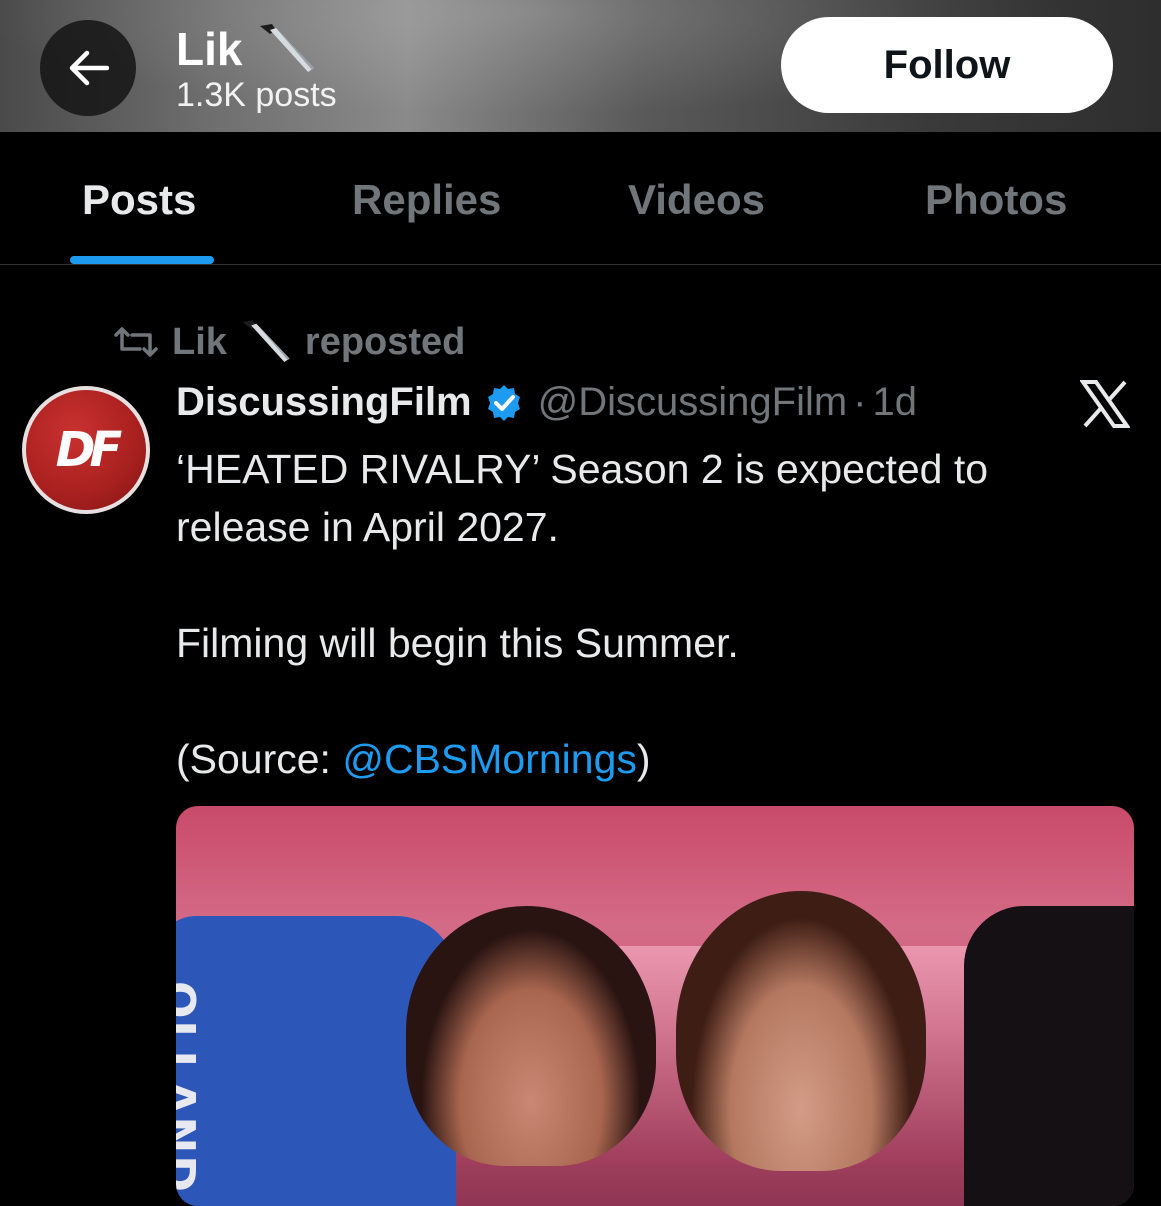 The height and width of the screenshot is (1206, 1161). What do you see at coordinates (385, 341) in the screenshot?
I see `repost-label: reposted` at bounding box center [385, 341].